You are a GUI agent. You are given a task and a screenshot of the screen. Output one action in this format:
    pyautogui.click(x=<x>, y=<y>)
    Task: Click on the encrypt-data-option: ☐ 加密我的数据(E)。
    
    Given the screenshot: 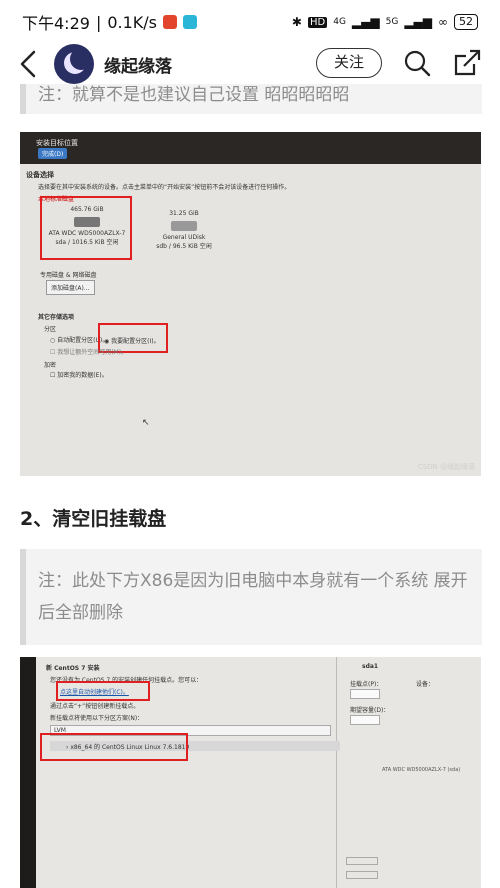 What is the action you would take?
    pyautogui.click(x=79, y=375)
    